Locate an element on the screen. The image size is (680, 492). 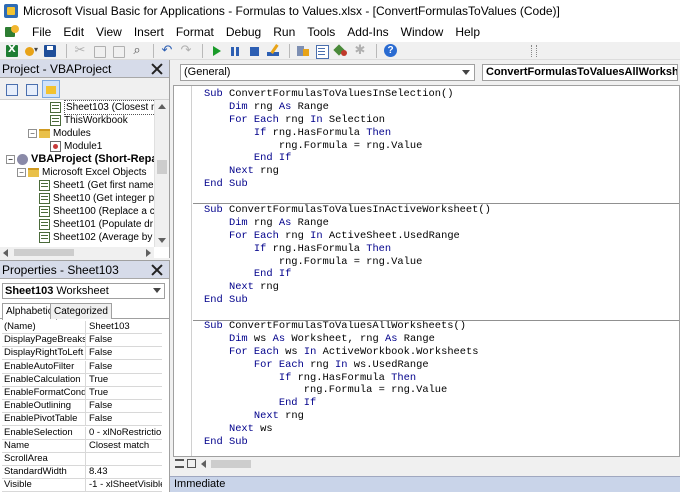
excel-vba-menu-icon is located at coordinates (12, 32).